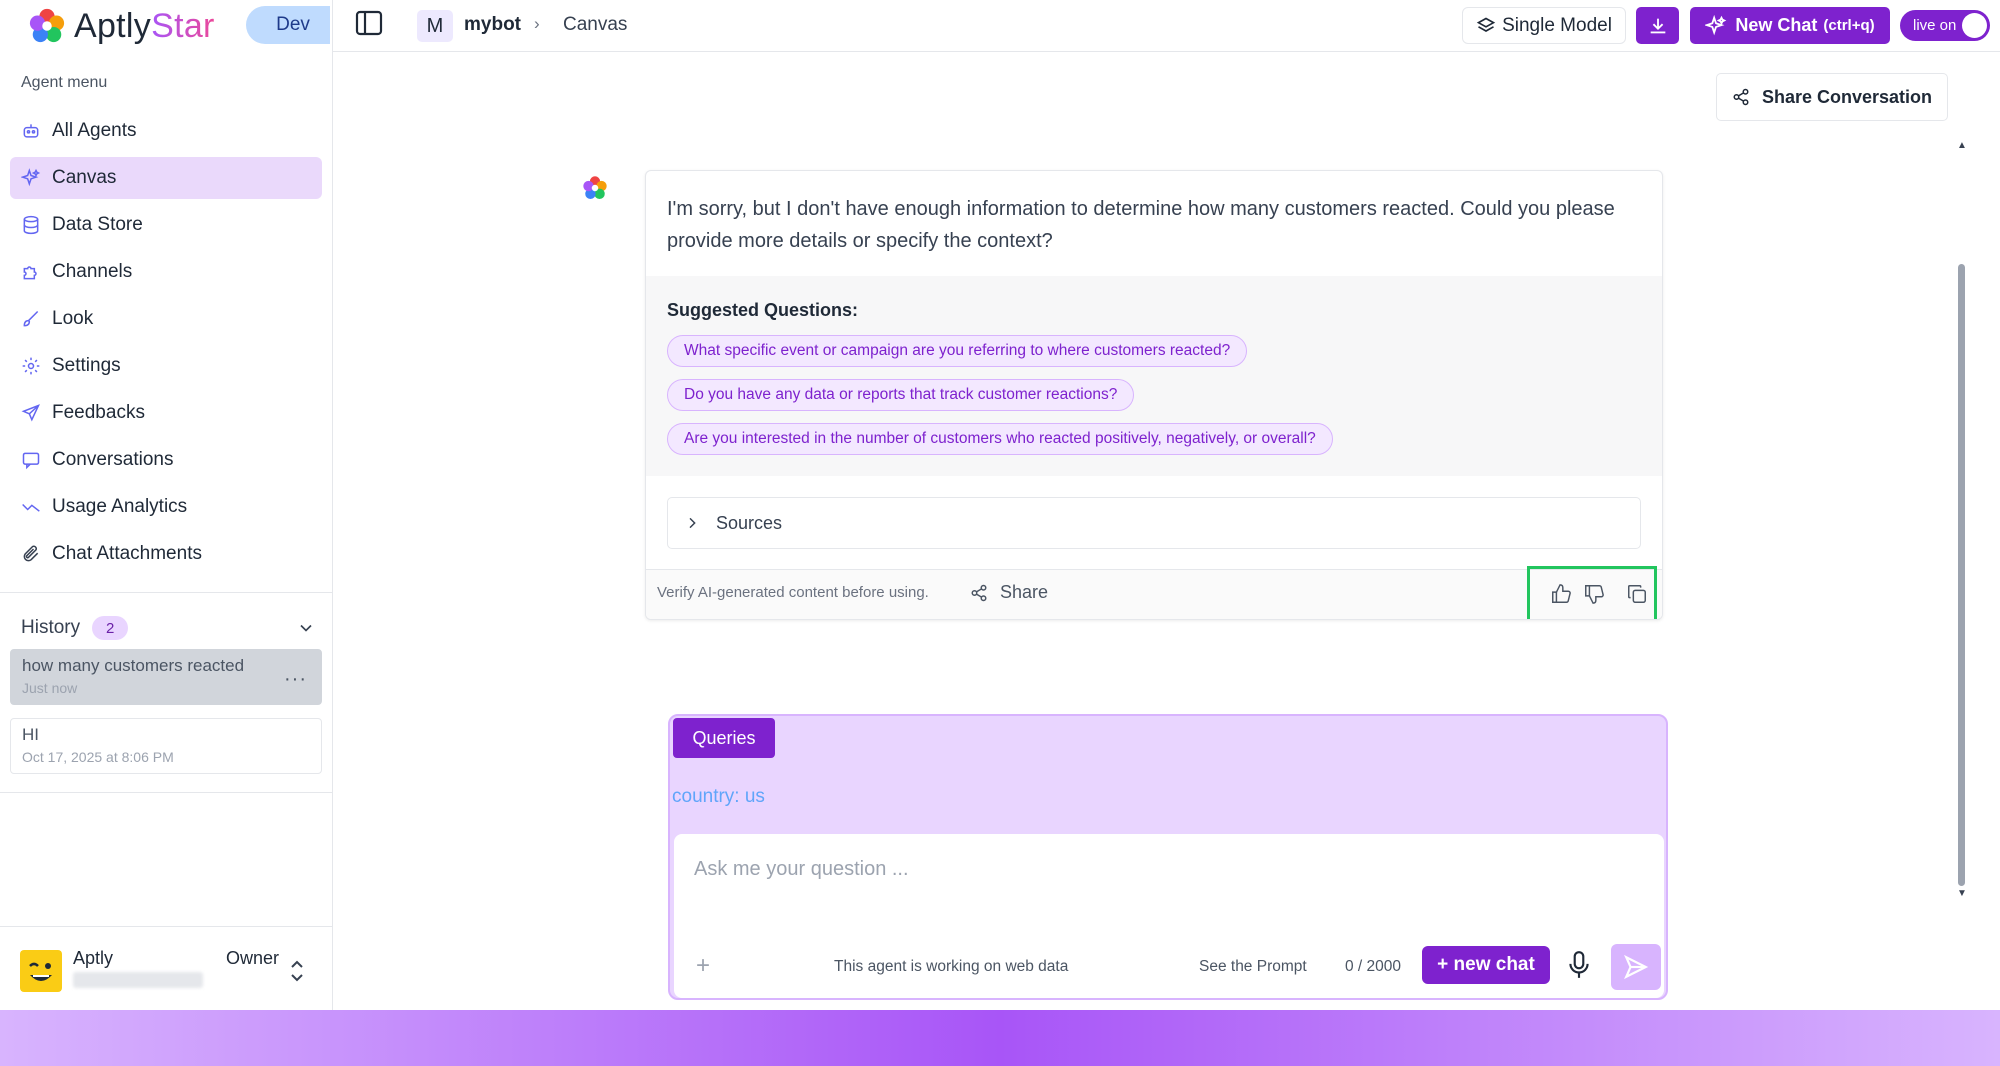 The height and width of the screenshot is (1066, 2000). I want to click on scrollbar: ▲ ▼, so click(1962, 521).